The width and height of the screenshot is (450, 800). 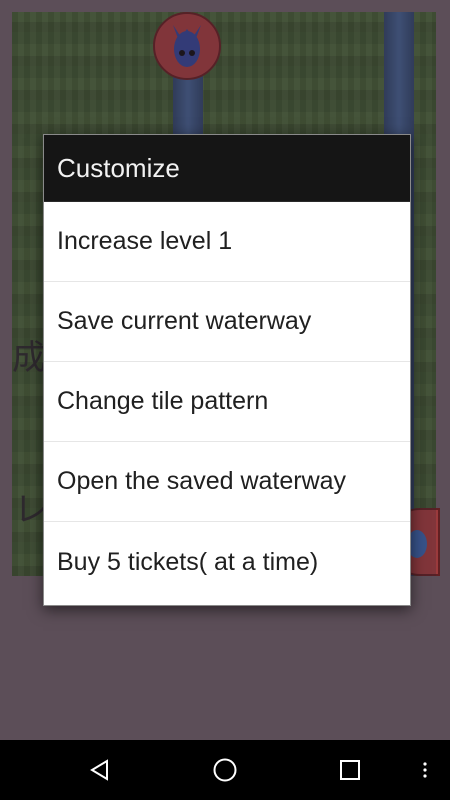 What do you see at coordinates (227, 168) in the screenshot?
I see `dialog-title: Customize` at bounding box center [227, 168].